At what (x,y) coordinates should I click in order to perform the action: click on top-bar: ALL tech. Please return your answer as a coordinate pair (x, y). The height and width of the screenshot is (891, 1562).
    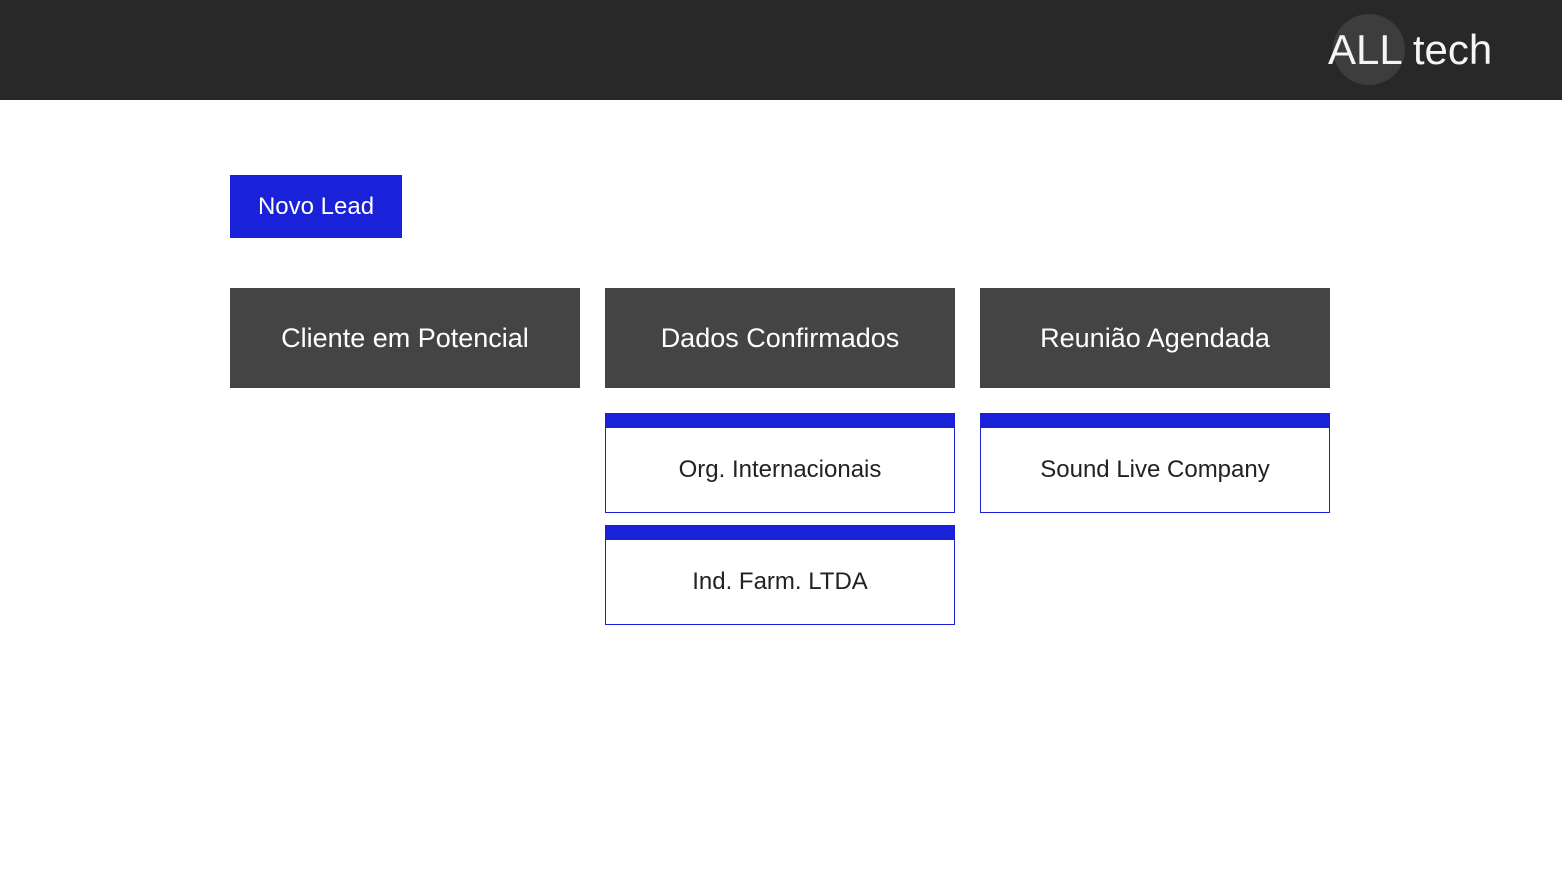
    Looking at the image, I should click on (781, 50).